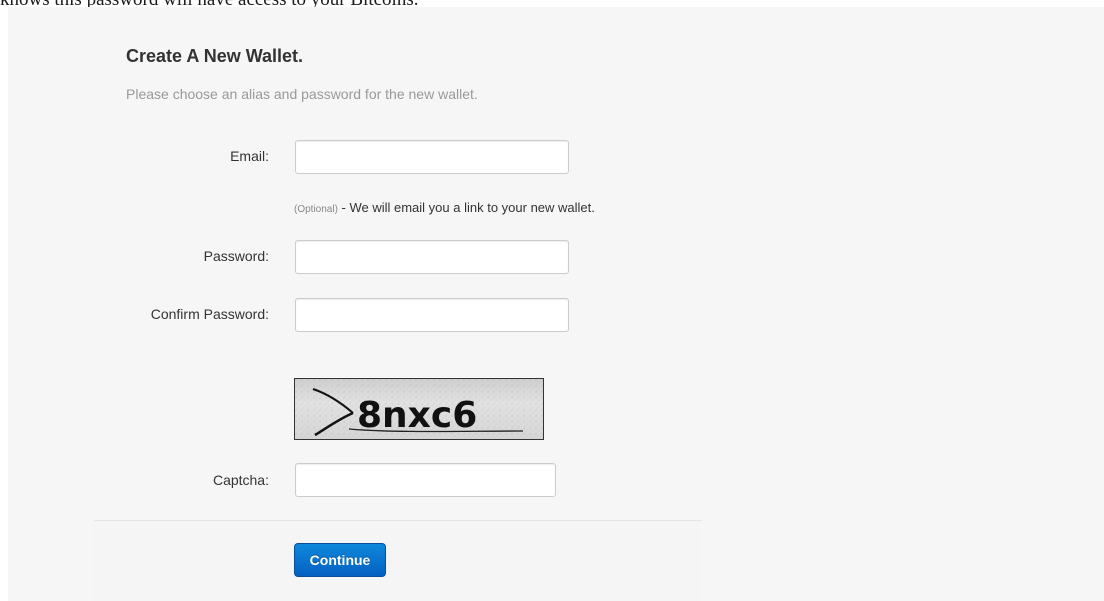 This screenshot has height=601, width=1104. What do you see at coordinates (425, 480) in the screenshot?
I see `captcha-field` at bounding box center [425, 480].